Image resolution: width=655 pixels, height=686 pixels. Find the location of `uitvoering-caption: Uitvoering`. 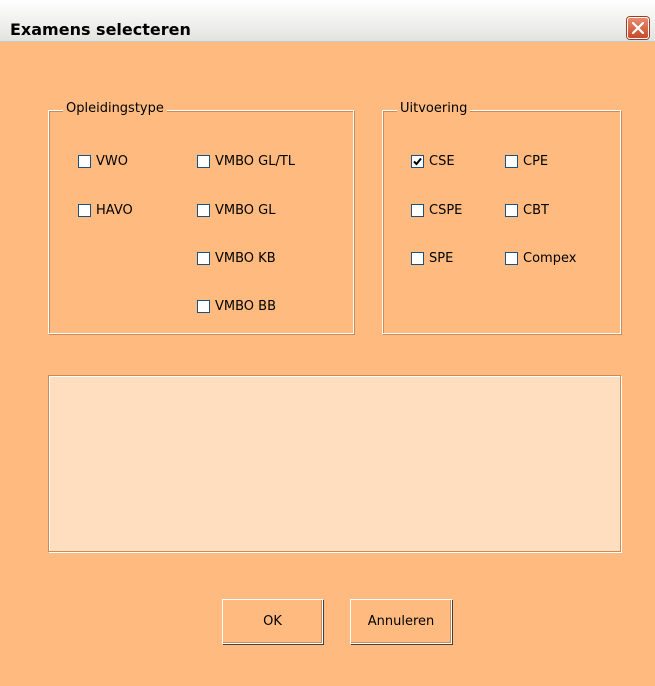

uitvoering-caption: Uitvoering is located at coordinates (434, 108).